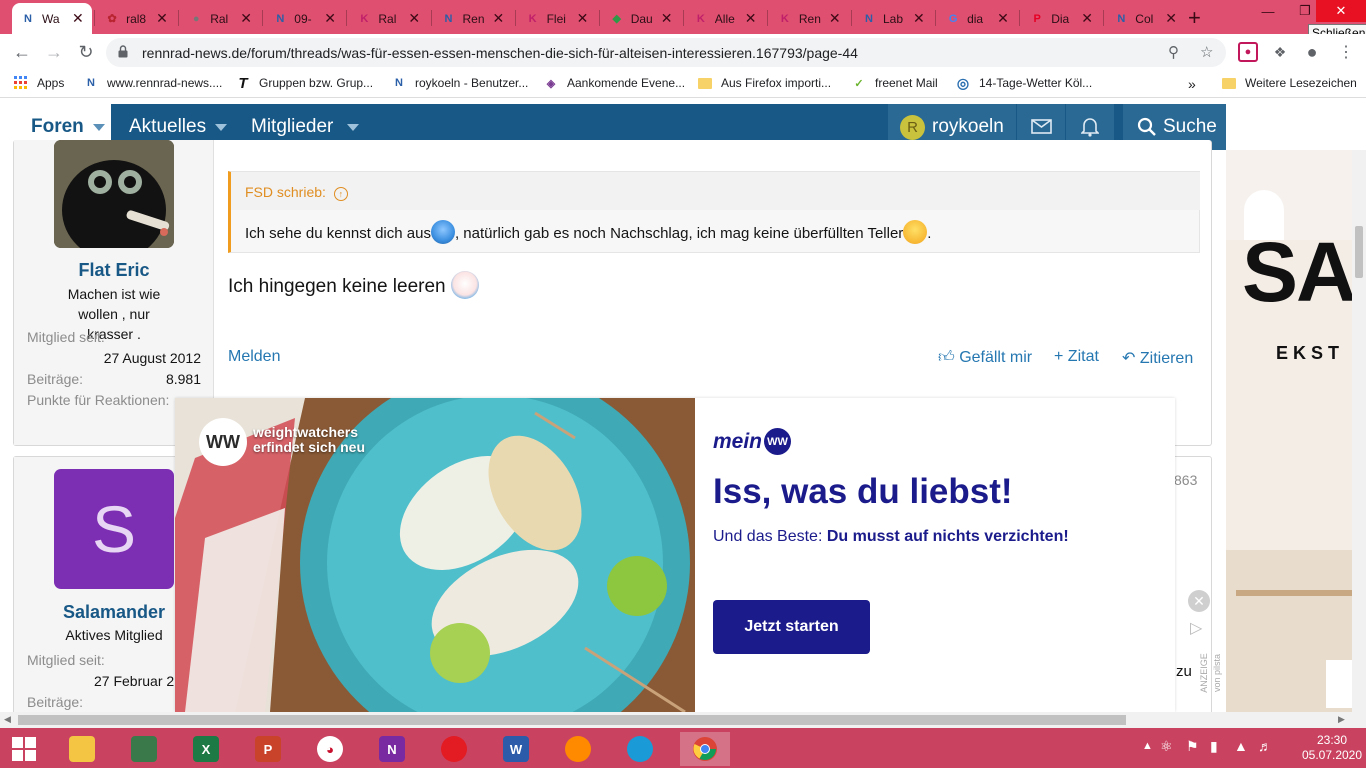  I want to click on browser-tab: Gdia ✕, so click(977, 18).